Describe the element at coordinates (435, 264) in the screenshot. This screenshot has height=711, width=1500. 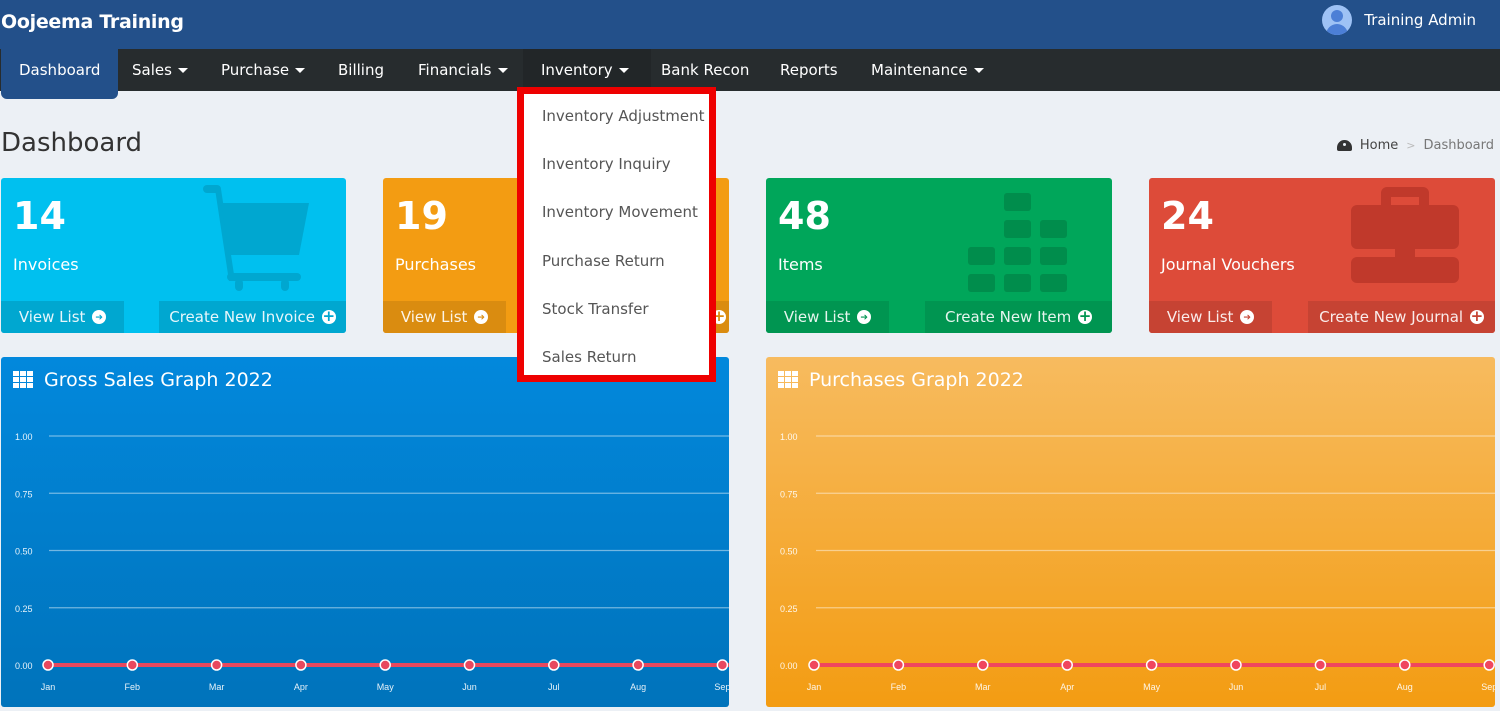
I see `stat-label: Purchases` at that location.